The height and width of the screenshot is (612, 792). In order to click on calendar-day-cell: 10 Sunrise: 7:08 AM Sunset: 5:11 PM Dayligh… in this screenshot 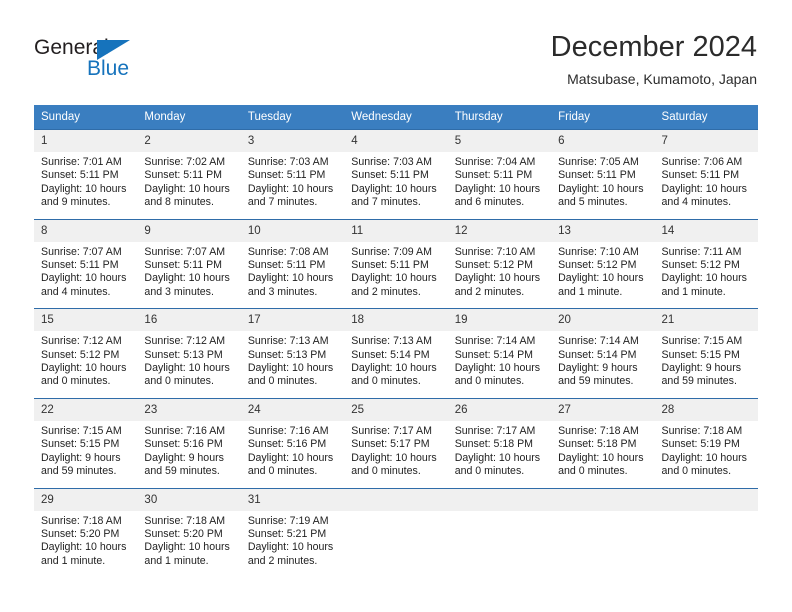, I will do `click(292, 263)`.